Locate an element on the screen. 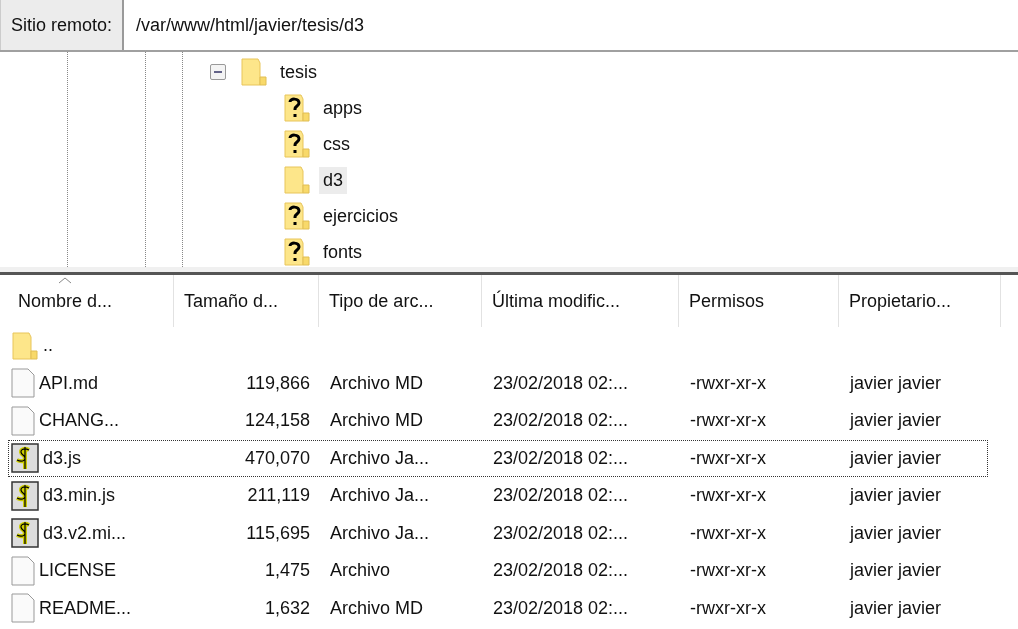 This screenshot has height=629, width=1018. file-name: d3.js is located at coordinates (62, 458).